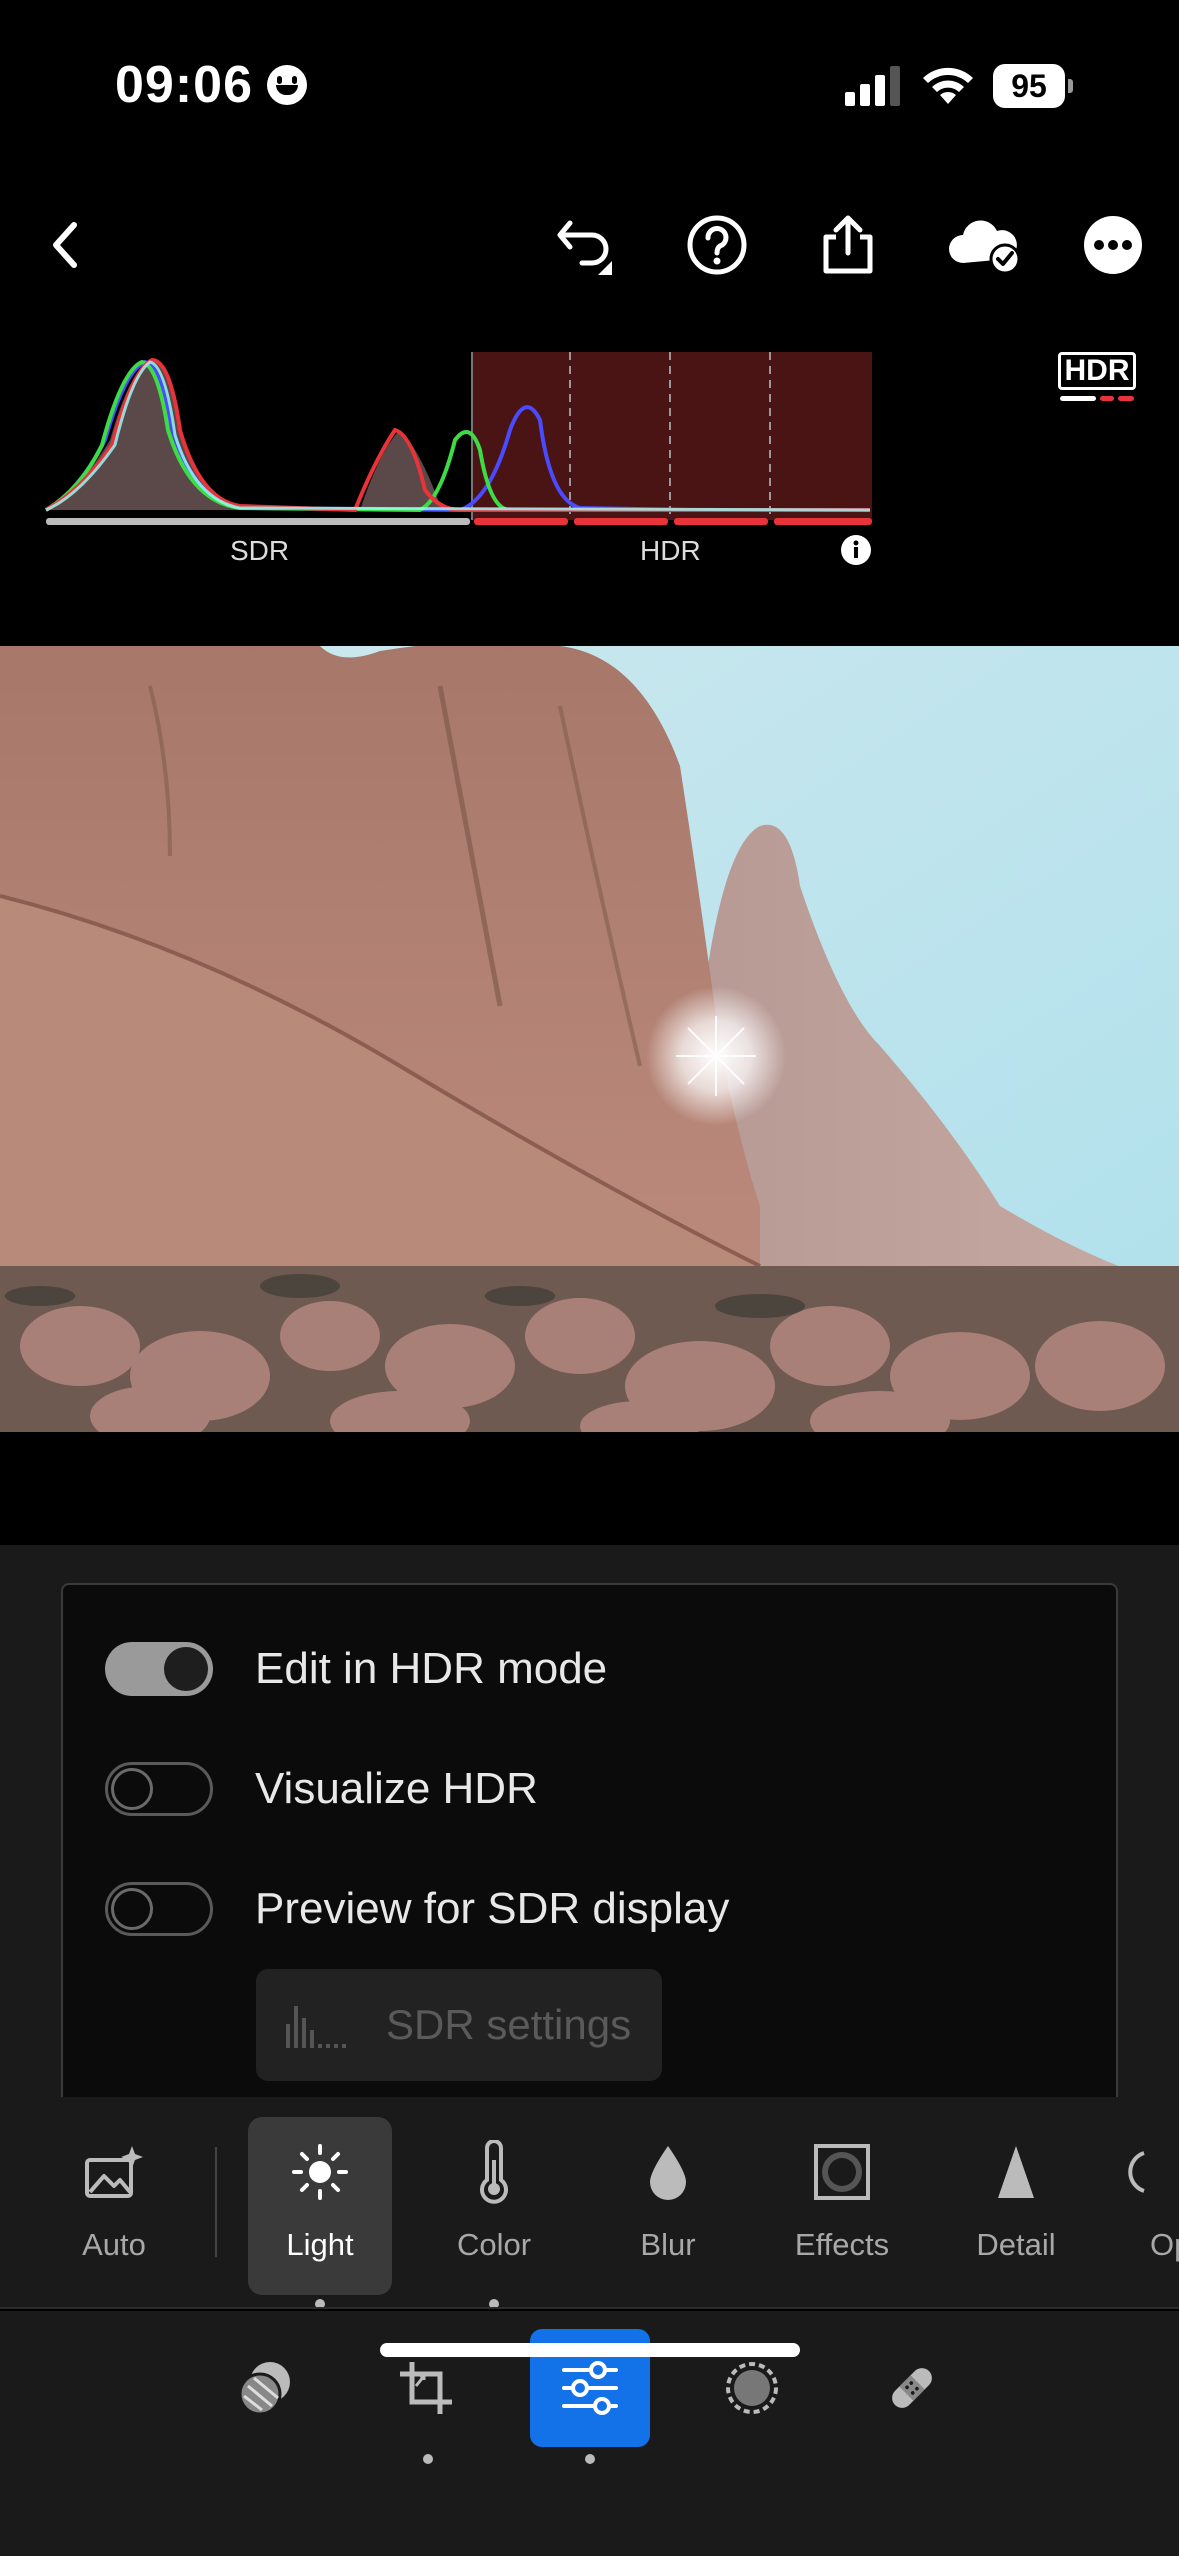 This screenshot has width=1179, height=2556. I want to click on edit-hdr-toggle, so click(159, 1669).